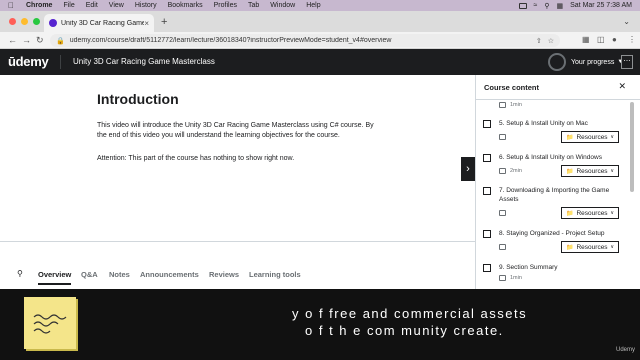 This screenshot has height=360, width=640. What do you see at coordinates (626, 21) in the screenshot?
I see `tab-search-chevron-icon: ⌄` at bounding box center [626, 21].